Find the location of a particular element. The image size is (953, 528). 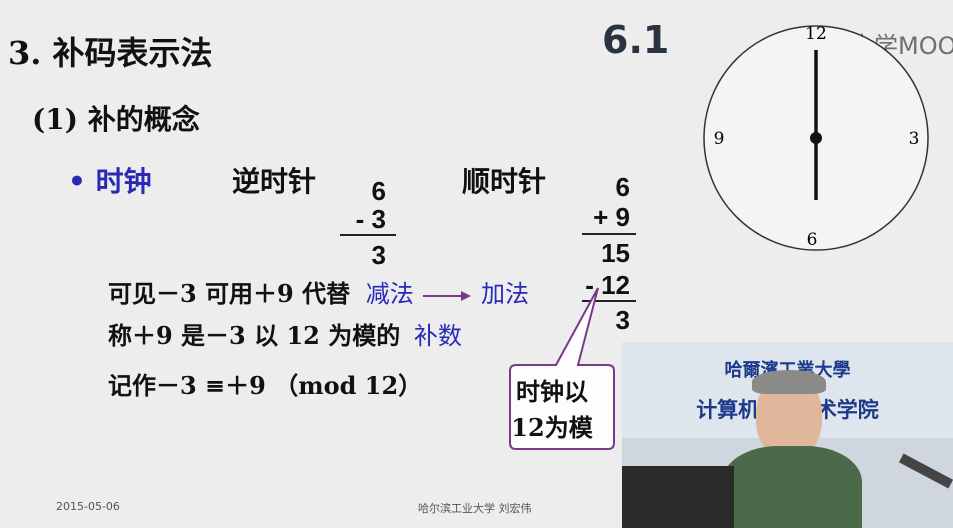

clock-number-9: 9 is located at coordinates (719, 139).